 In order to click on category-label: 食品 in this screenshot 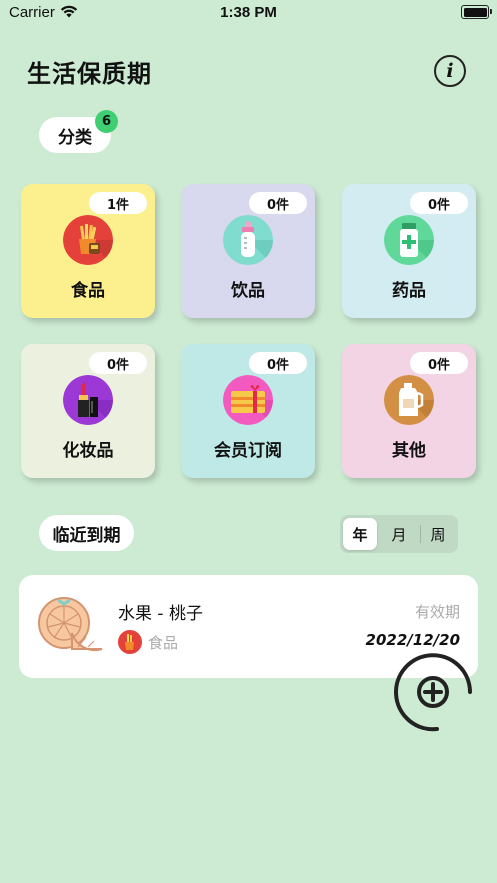, I will do `click(88, 291)`.